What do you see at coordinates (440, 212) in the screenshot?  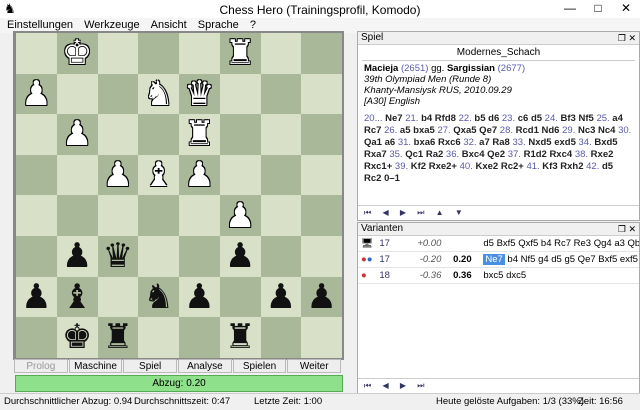 I see `up-icon: ▲` at bounding box center [440, 212].